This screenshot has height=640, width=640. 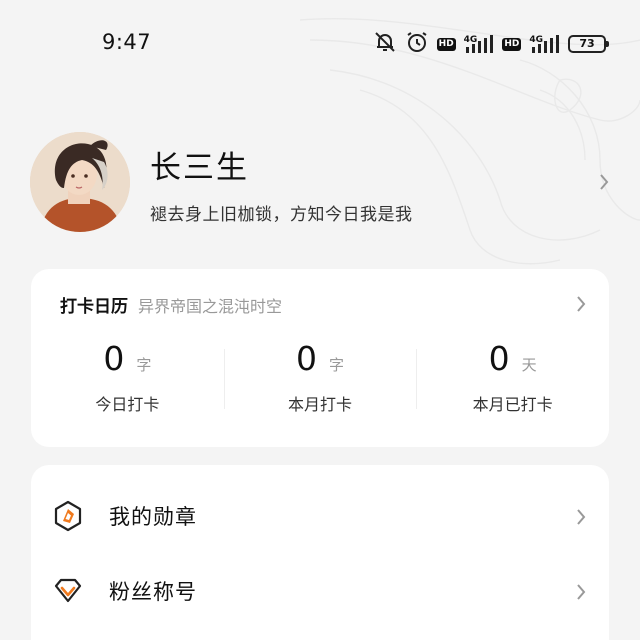 What do you see at coordinates (153, 517) in the screenshot?
I see `menu-item-label: 我的勋章` at bounding box center [153, 517].